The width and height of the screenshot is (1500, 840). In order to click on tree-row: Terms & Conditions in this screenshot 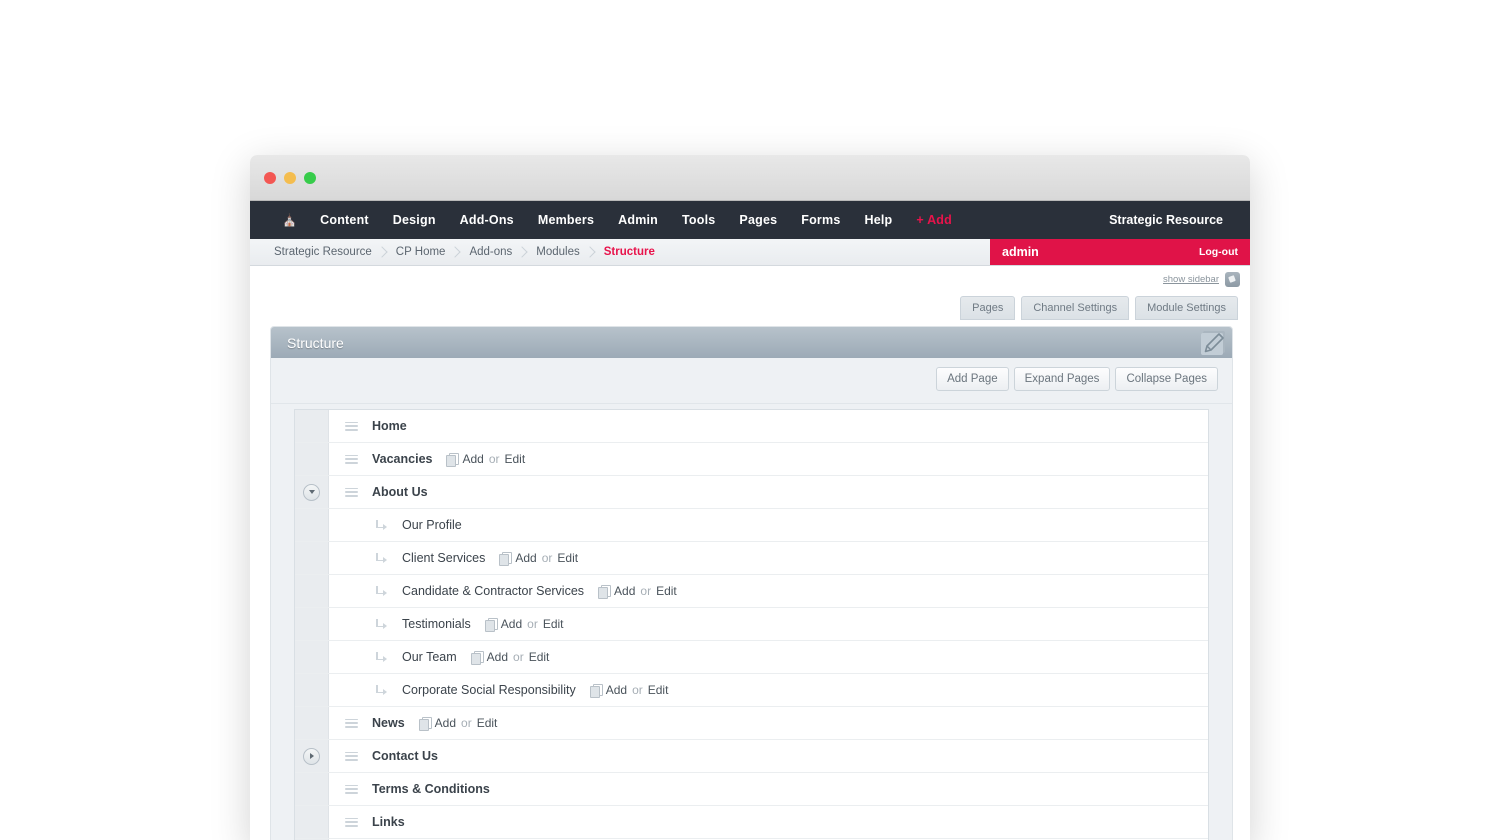, I will do `click(751, 789)`.